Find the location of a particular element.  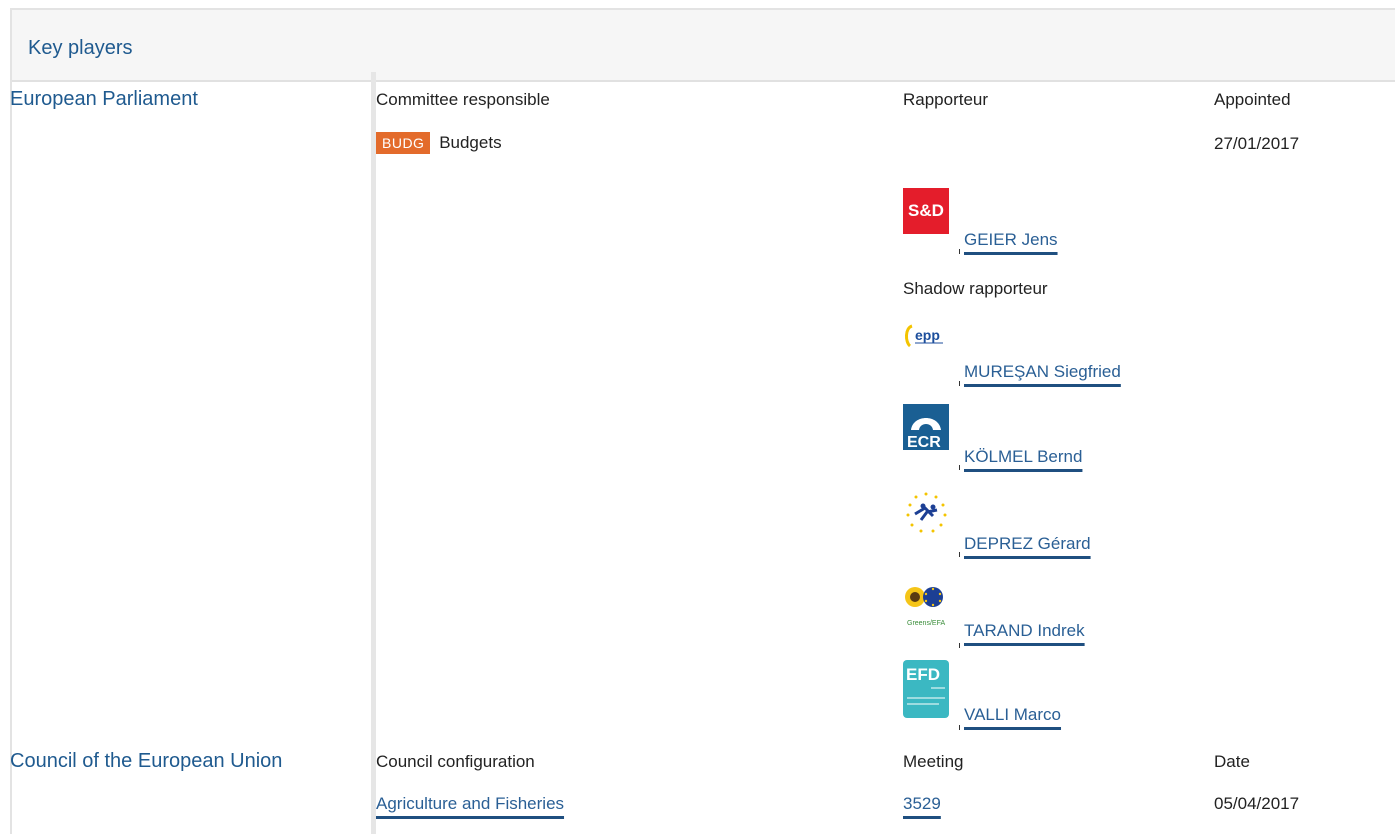

rapporteur-link: GEIER Jens is located at coordinates (1011, 240).